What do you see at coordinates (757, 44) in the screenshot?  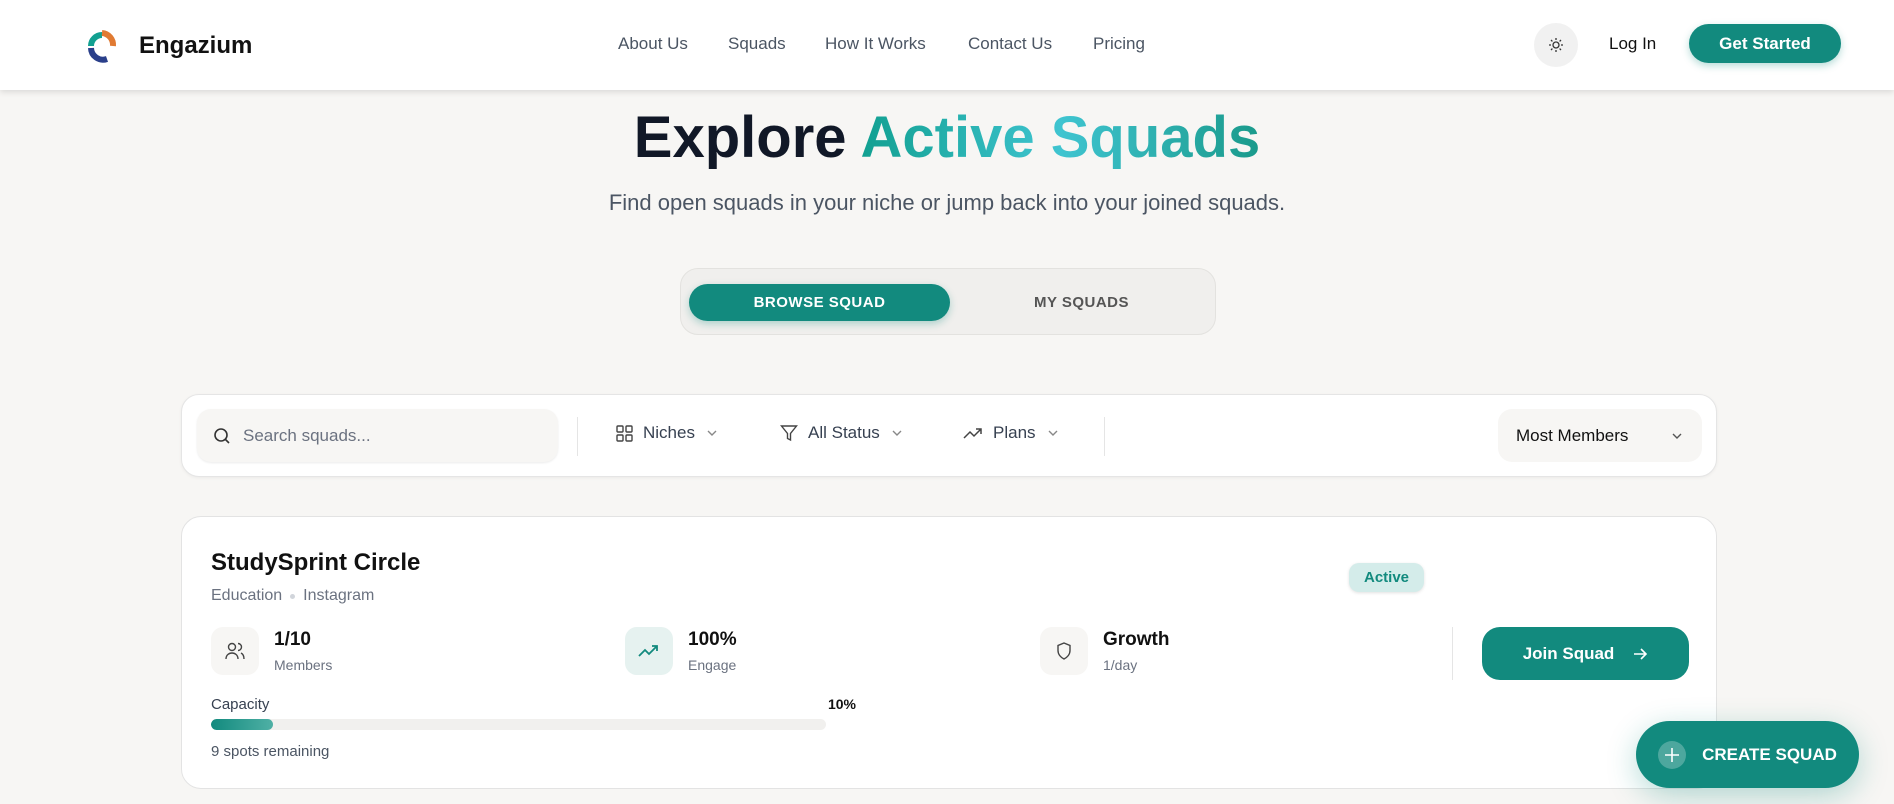 I see `nav-squads: Squads` at bounding box center [757, 44].